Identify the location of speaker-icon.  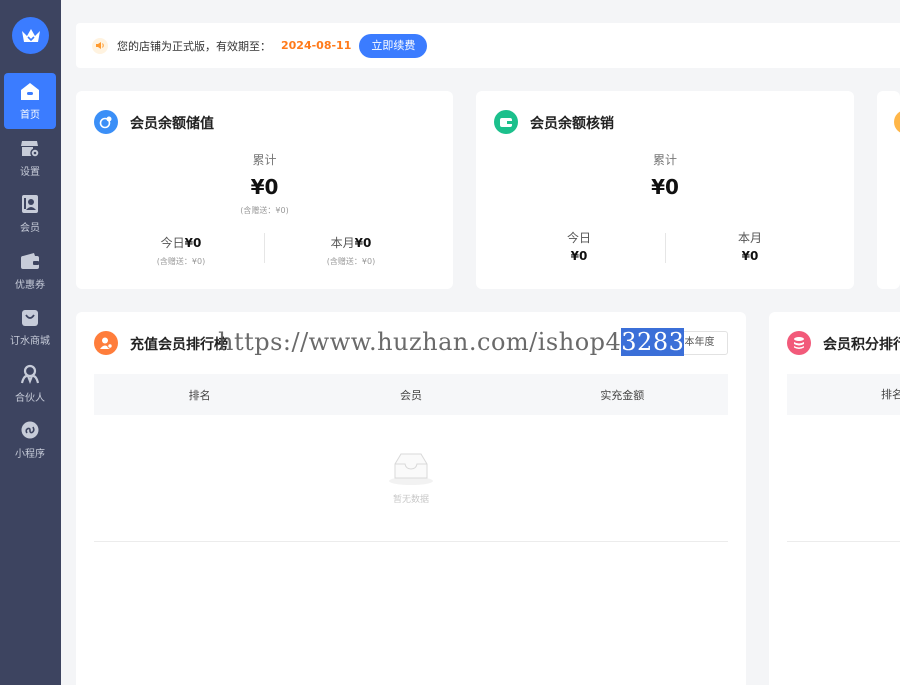
(100, 45).